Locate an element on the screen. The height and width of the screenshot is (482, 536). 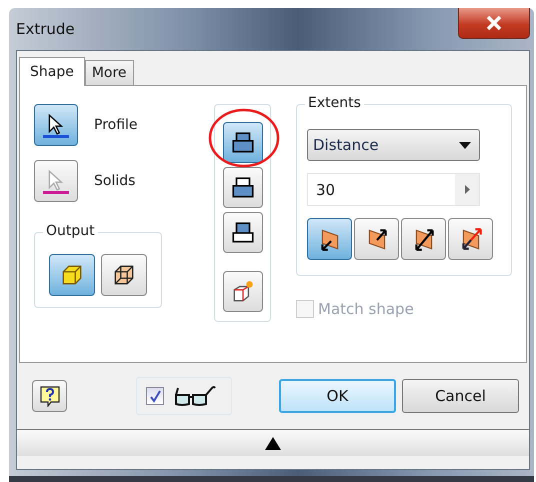
caret-icon is located at coordinates (465, 145).